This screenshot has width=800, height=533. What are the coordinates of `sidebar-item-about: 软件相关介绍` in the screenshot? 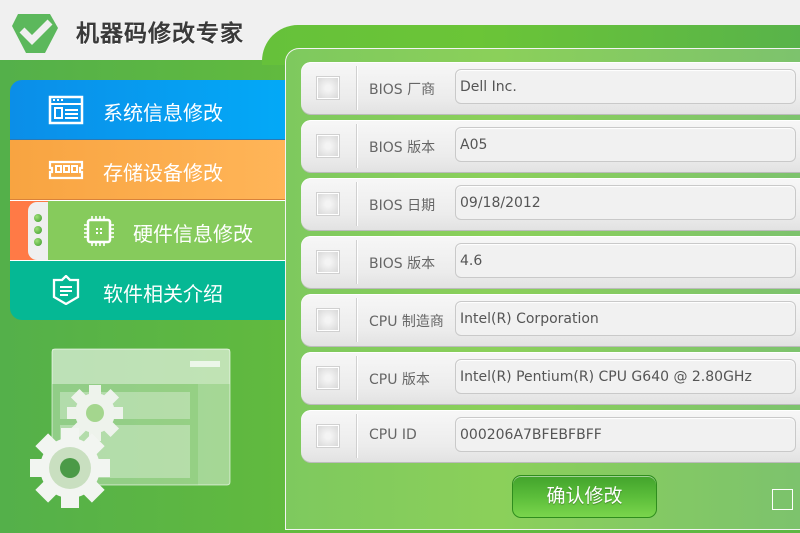 It's located at (147, 290).